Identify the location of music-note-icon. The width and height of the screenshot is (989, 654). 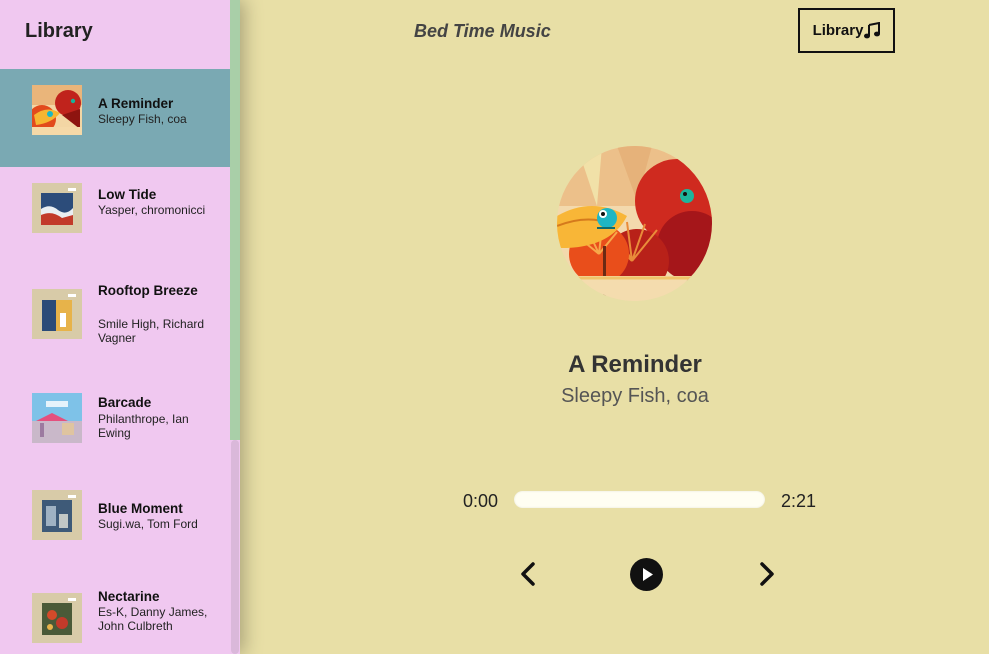
(872, 30).